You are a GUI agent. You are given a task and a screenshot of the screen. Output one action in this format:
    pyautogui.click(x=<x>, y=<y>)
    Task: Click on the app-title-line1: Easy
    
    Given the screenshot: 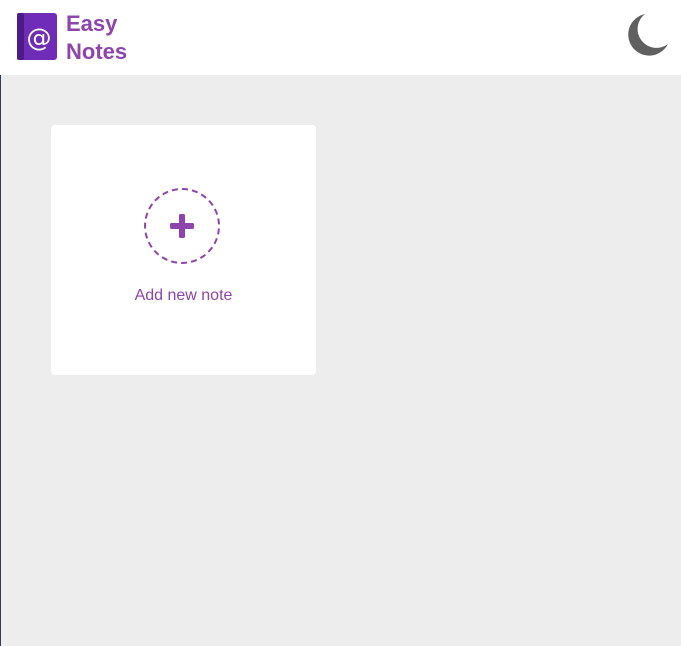 What is the action you would take?
    pyautogui.click(x=92, y=23)
    